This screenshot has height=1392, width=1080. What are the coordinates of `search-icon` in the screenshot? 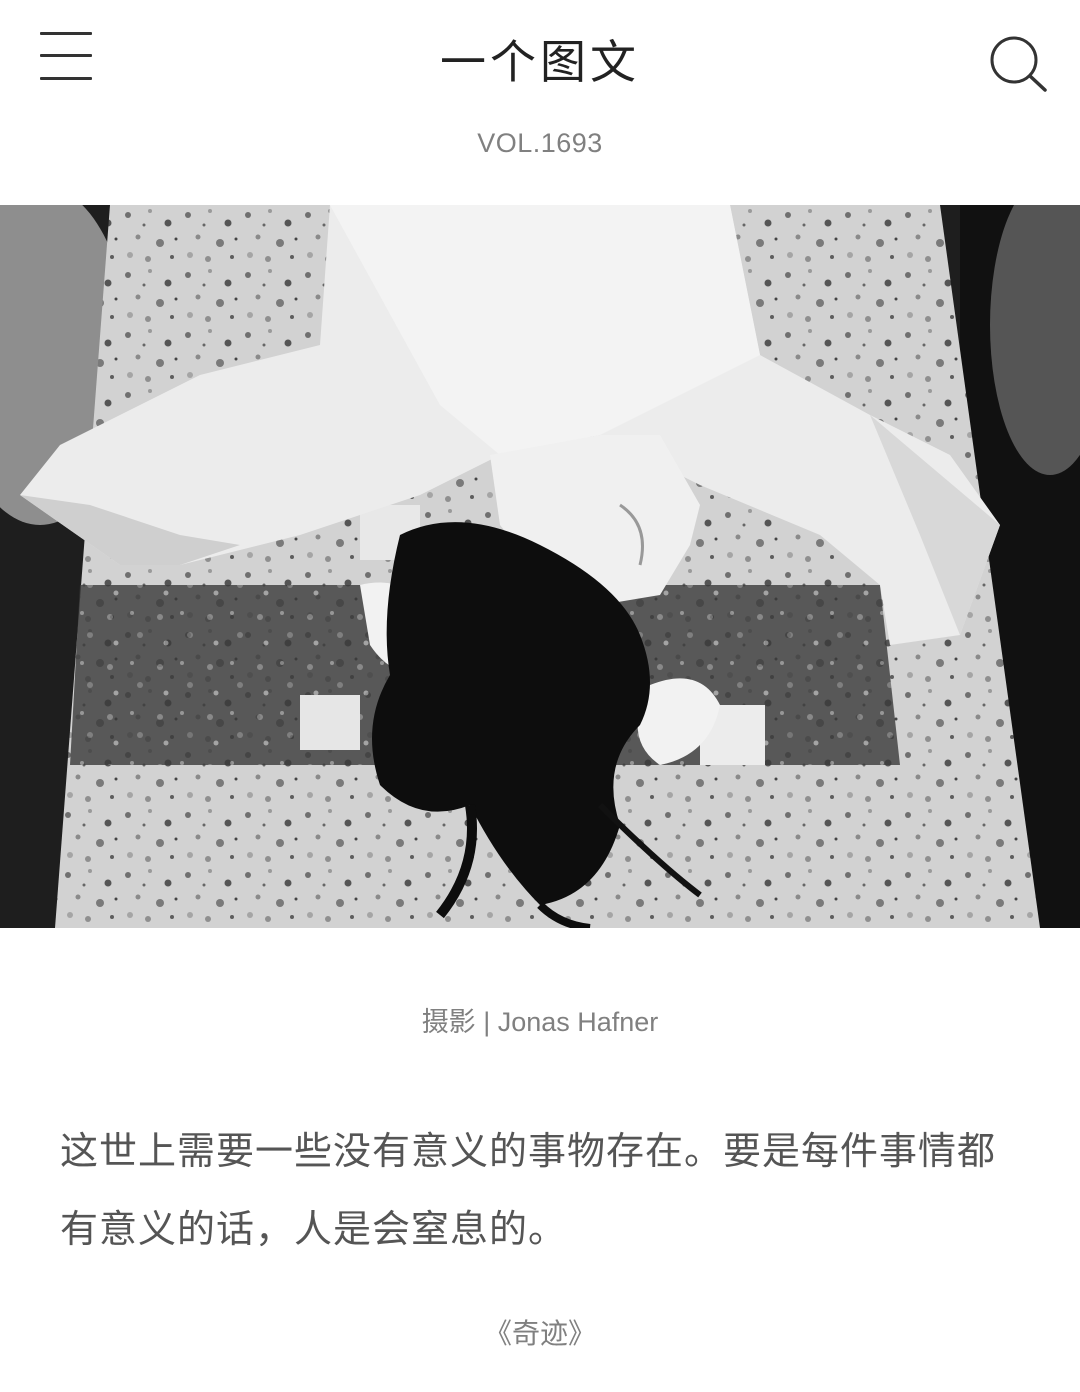 It's located at (1018, 64).